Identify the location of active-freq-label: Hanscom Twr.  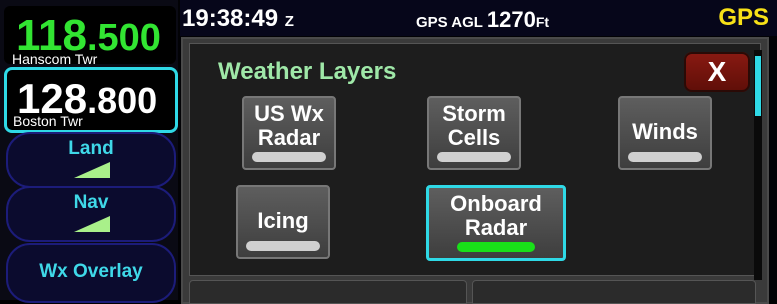
(55, 59).